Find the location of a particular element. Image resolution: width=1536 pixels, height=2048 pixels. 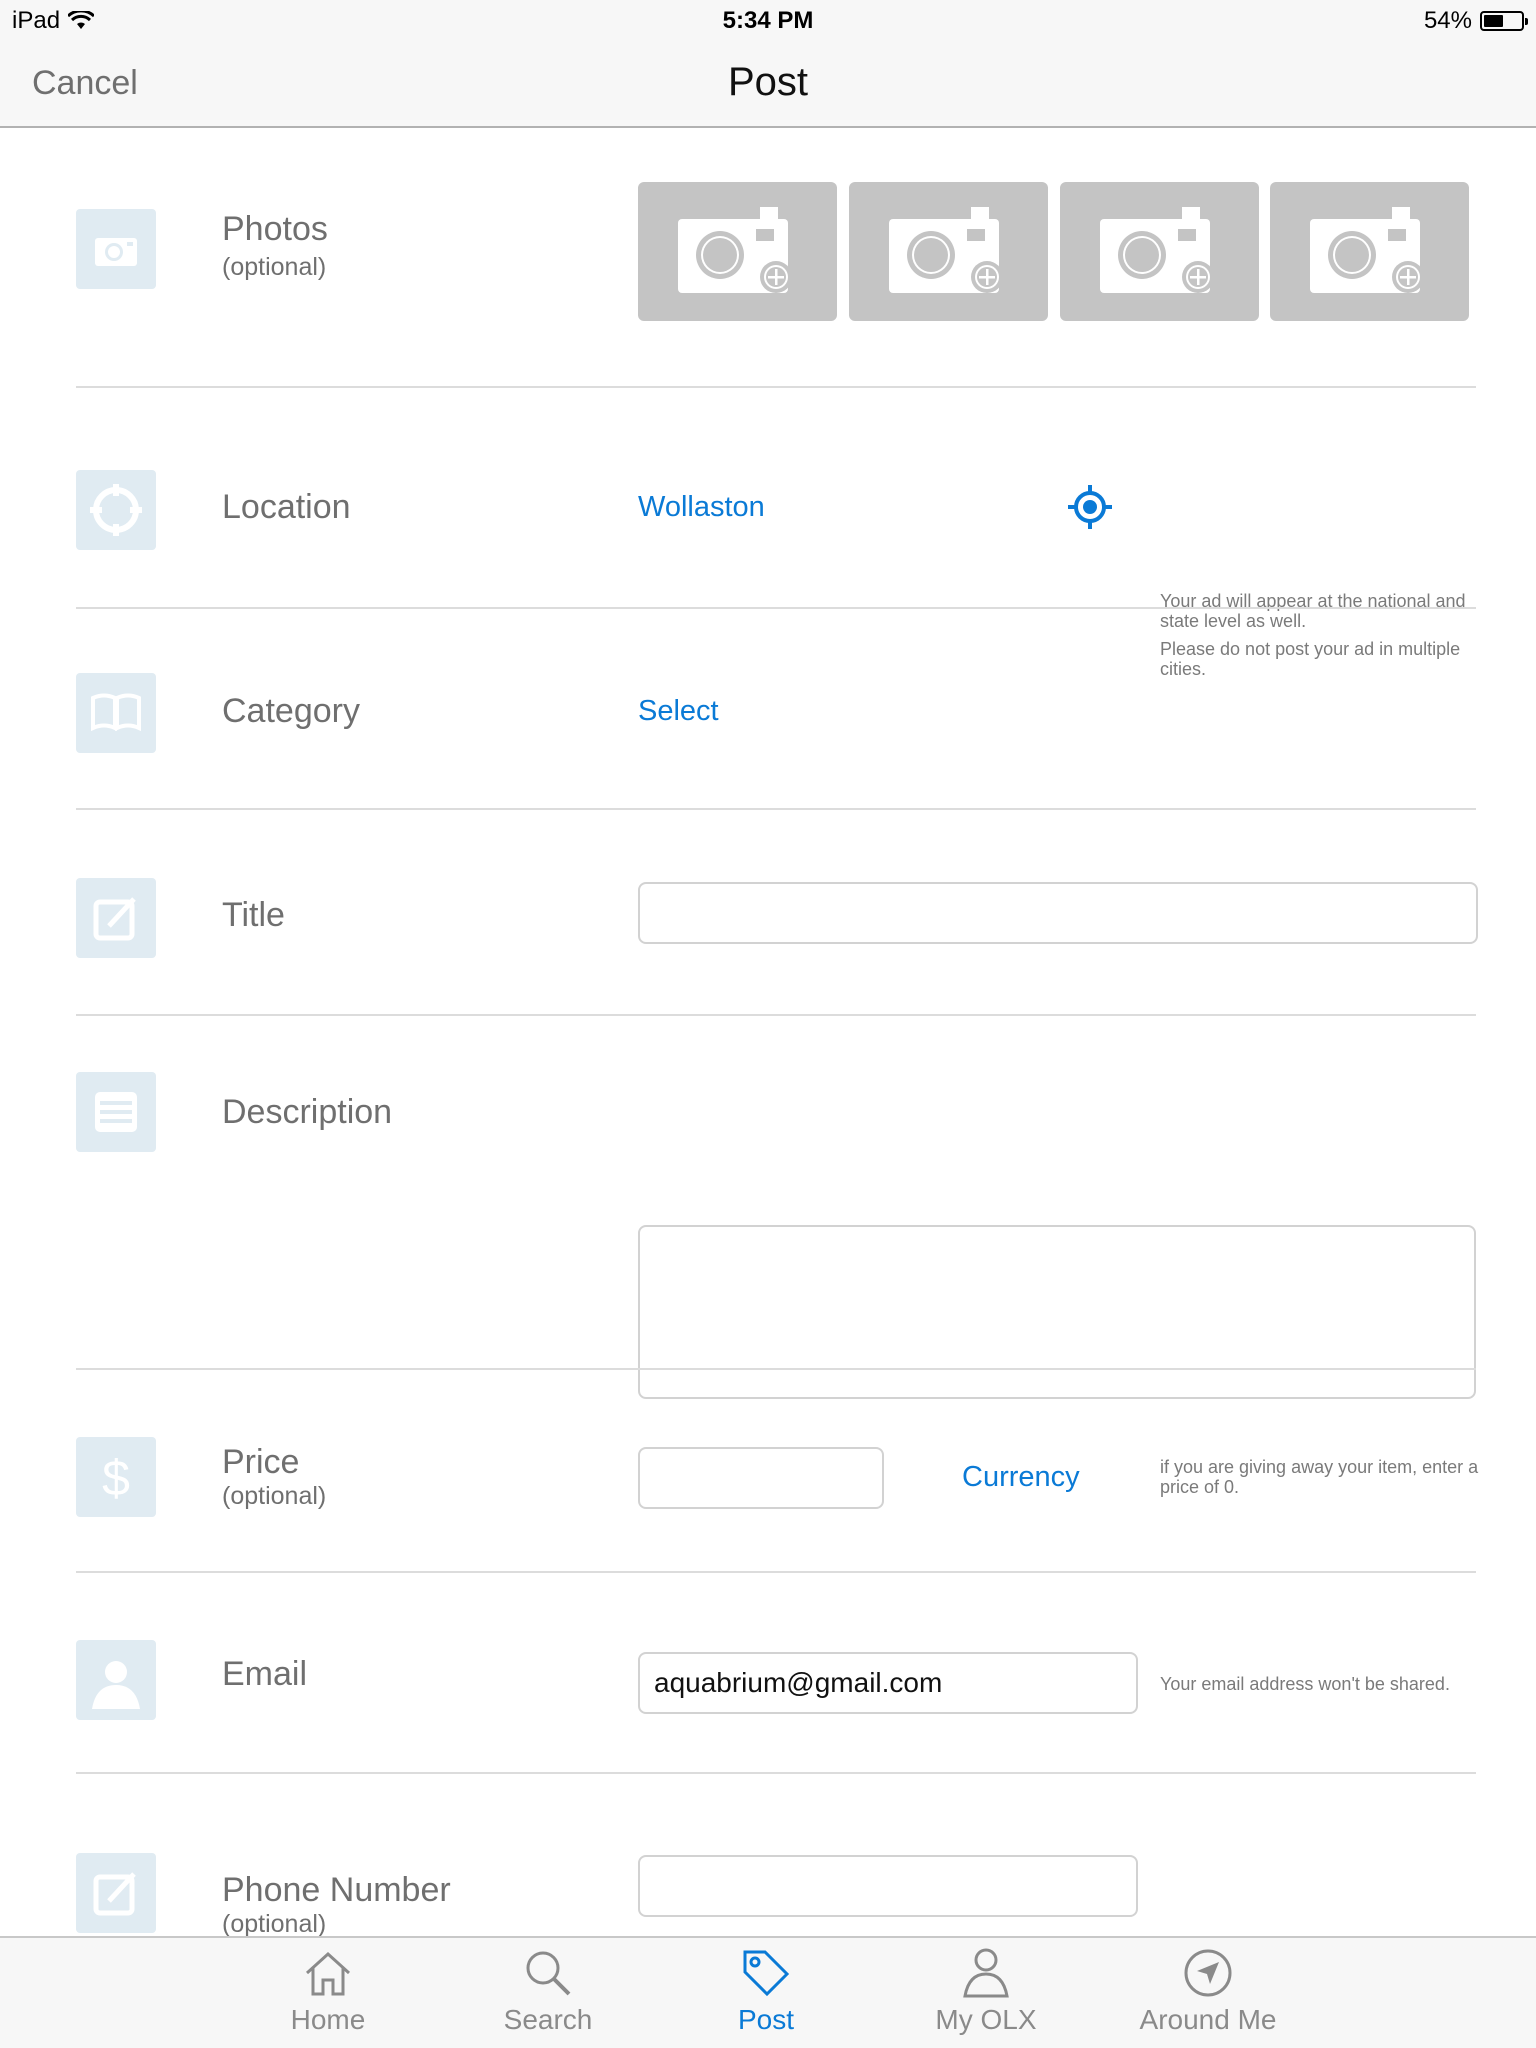

category-select-button: Select is located at coordinates (678, 711).